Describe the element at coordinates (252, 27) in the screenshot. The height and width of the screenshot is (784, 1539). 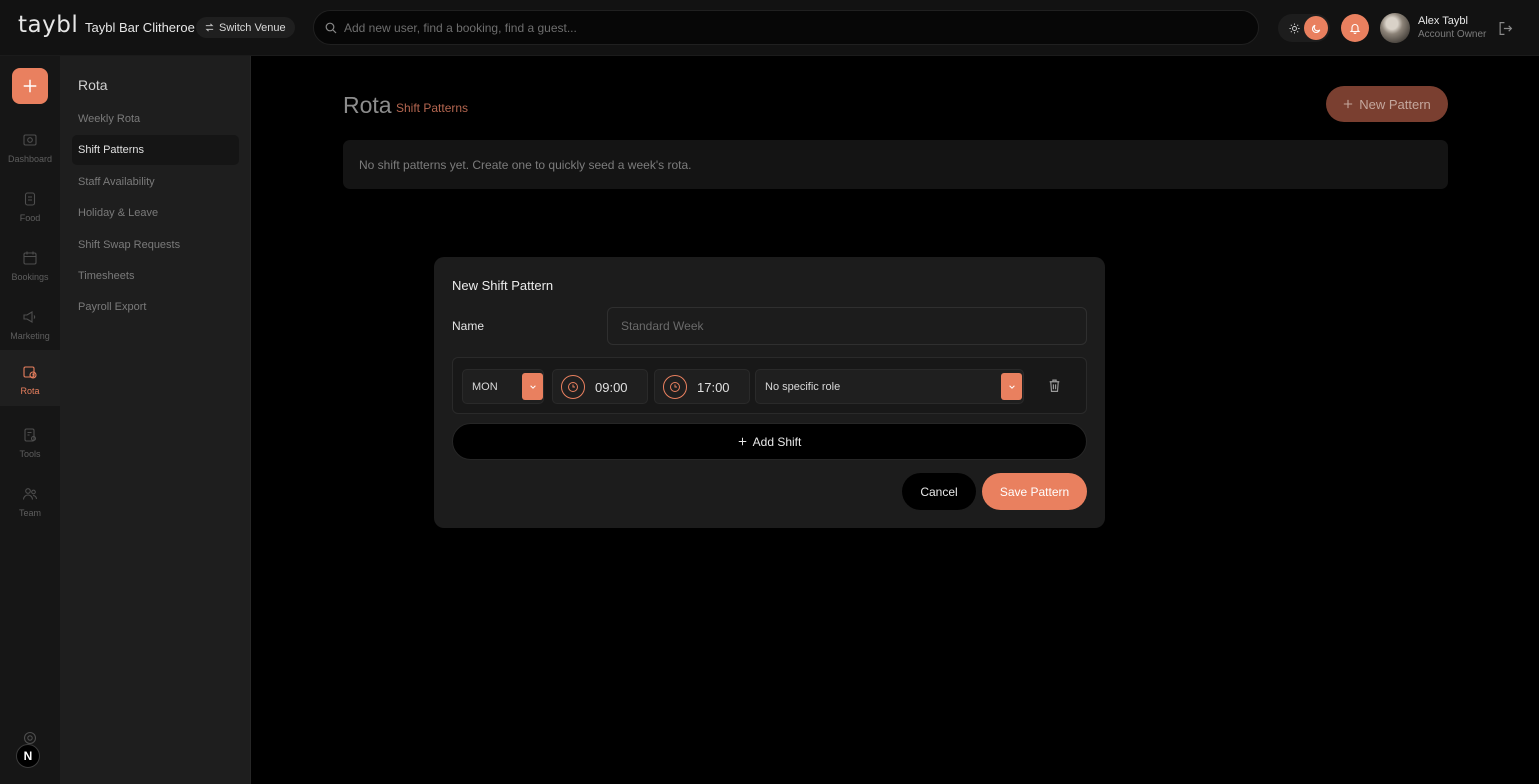
I see `switch-venue-label: Switch Venue` at that location.